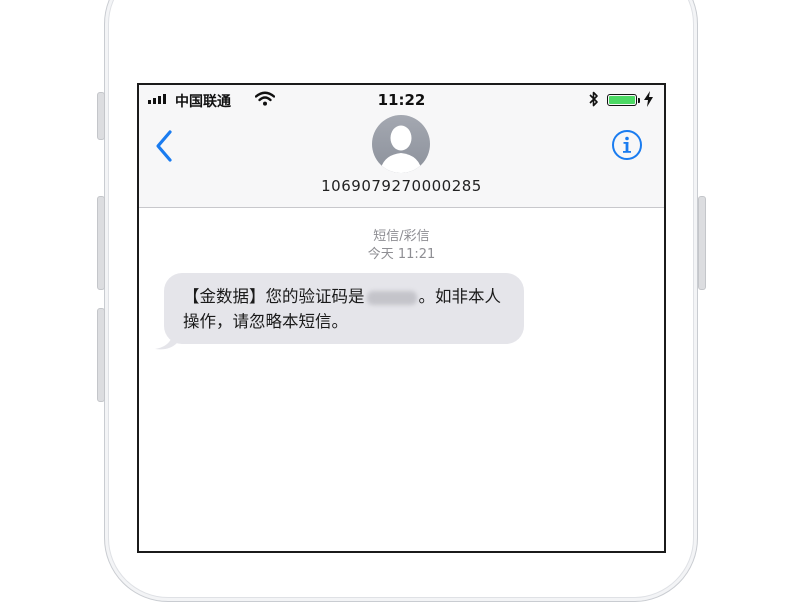  I want to click on battery-level, so click(622, 100).